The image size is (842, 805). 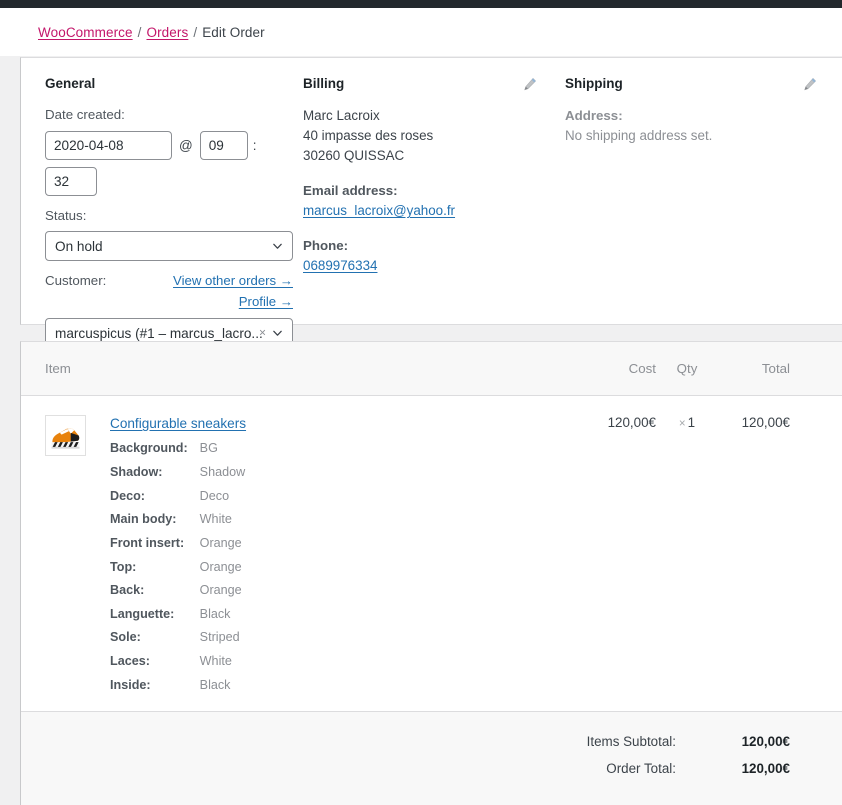 I want to click on date-created-label: Date created:, so click(x=85, y=115).